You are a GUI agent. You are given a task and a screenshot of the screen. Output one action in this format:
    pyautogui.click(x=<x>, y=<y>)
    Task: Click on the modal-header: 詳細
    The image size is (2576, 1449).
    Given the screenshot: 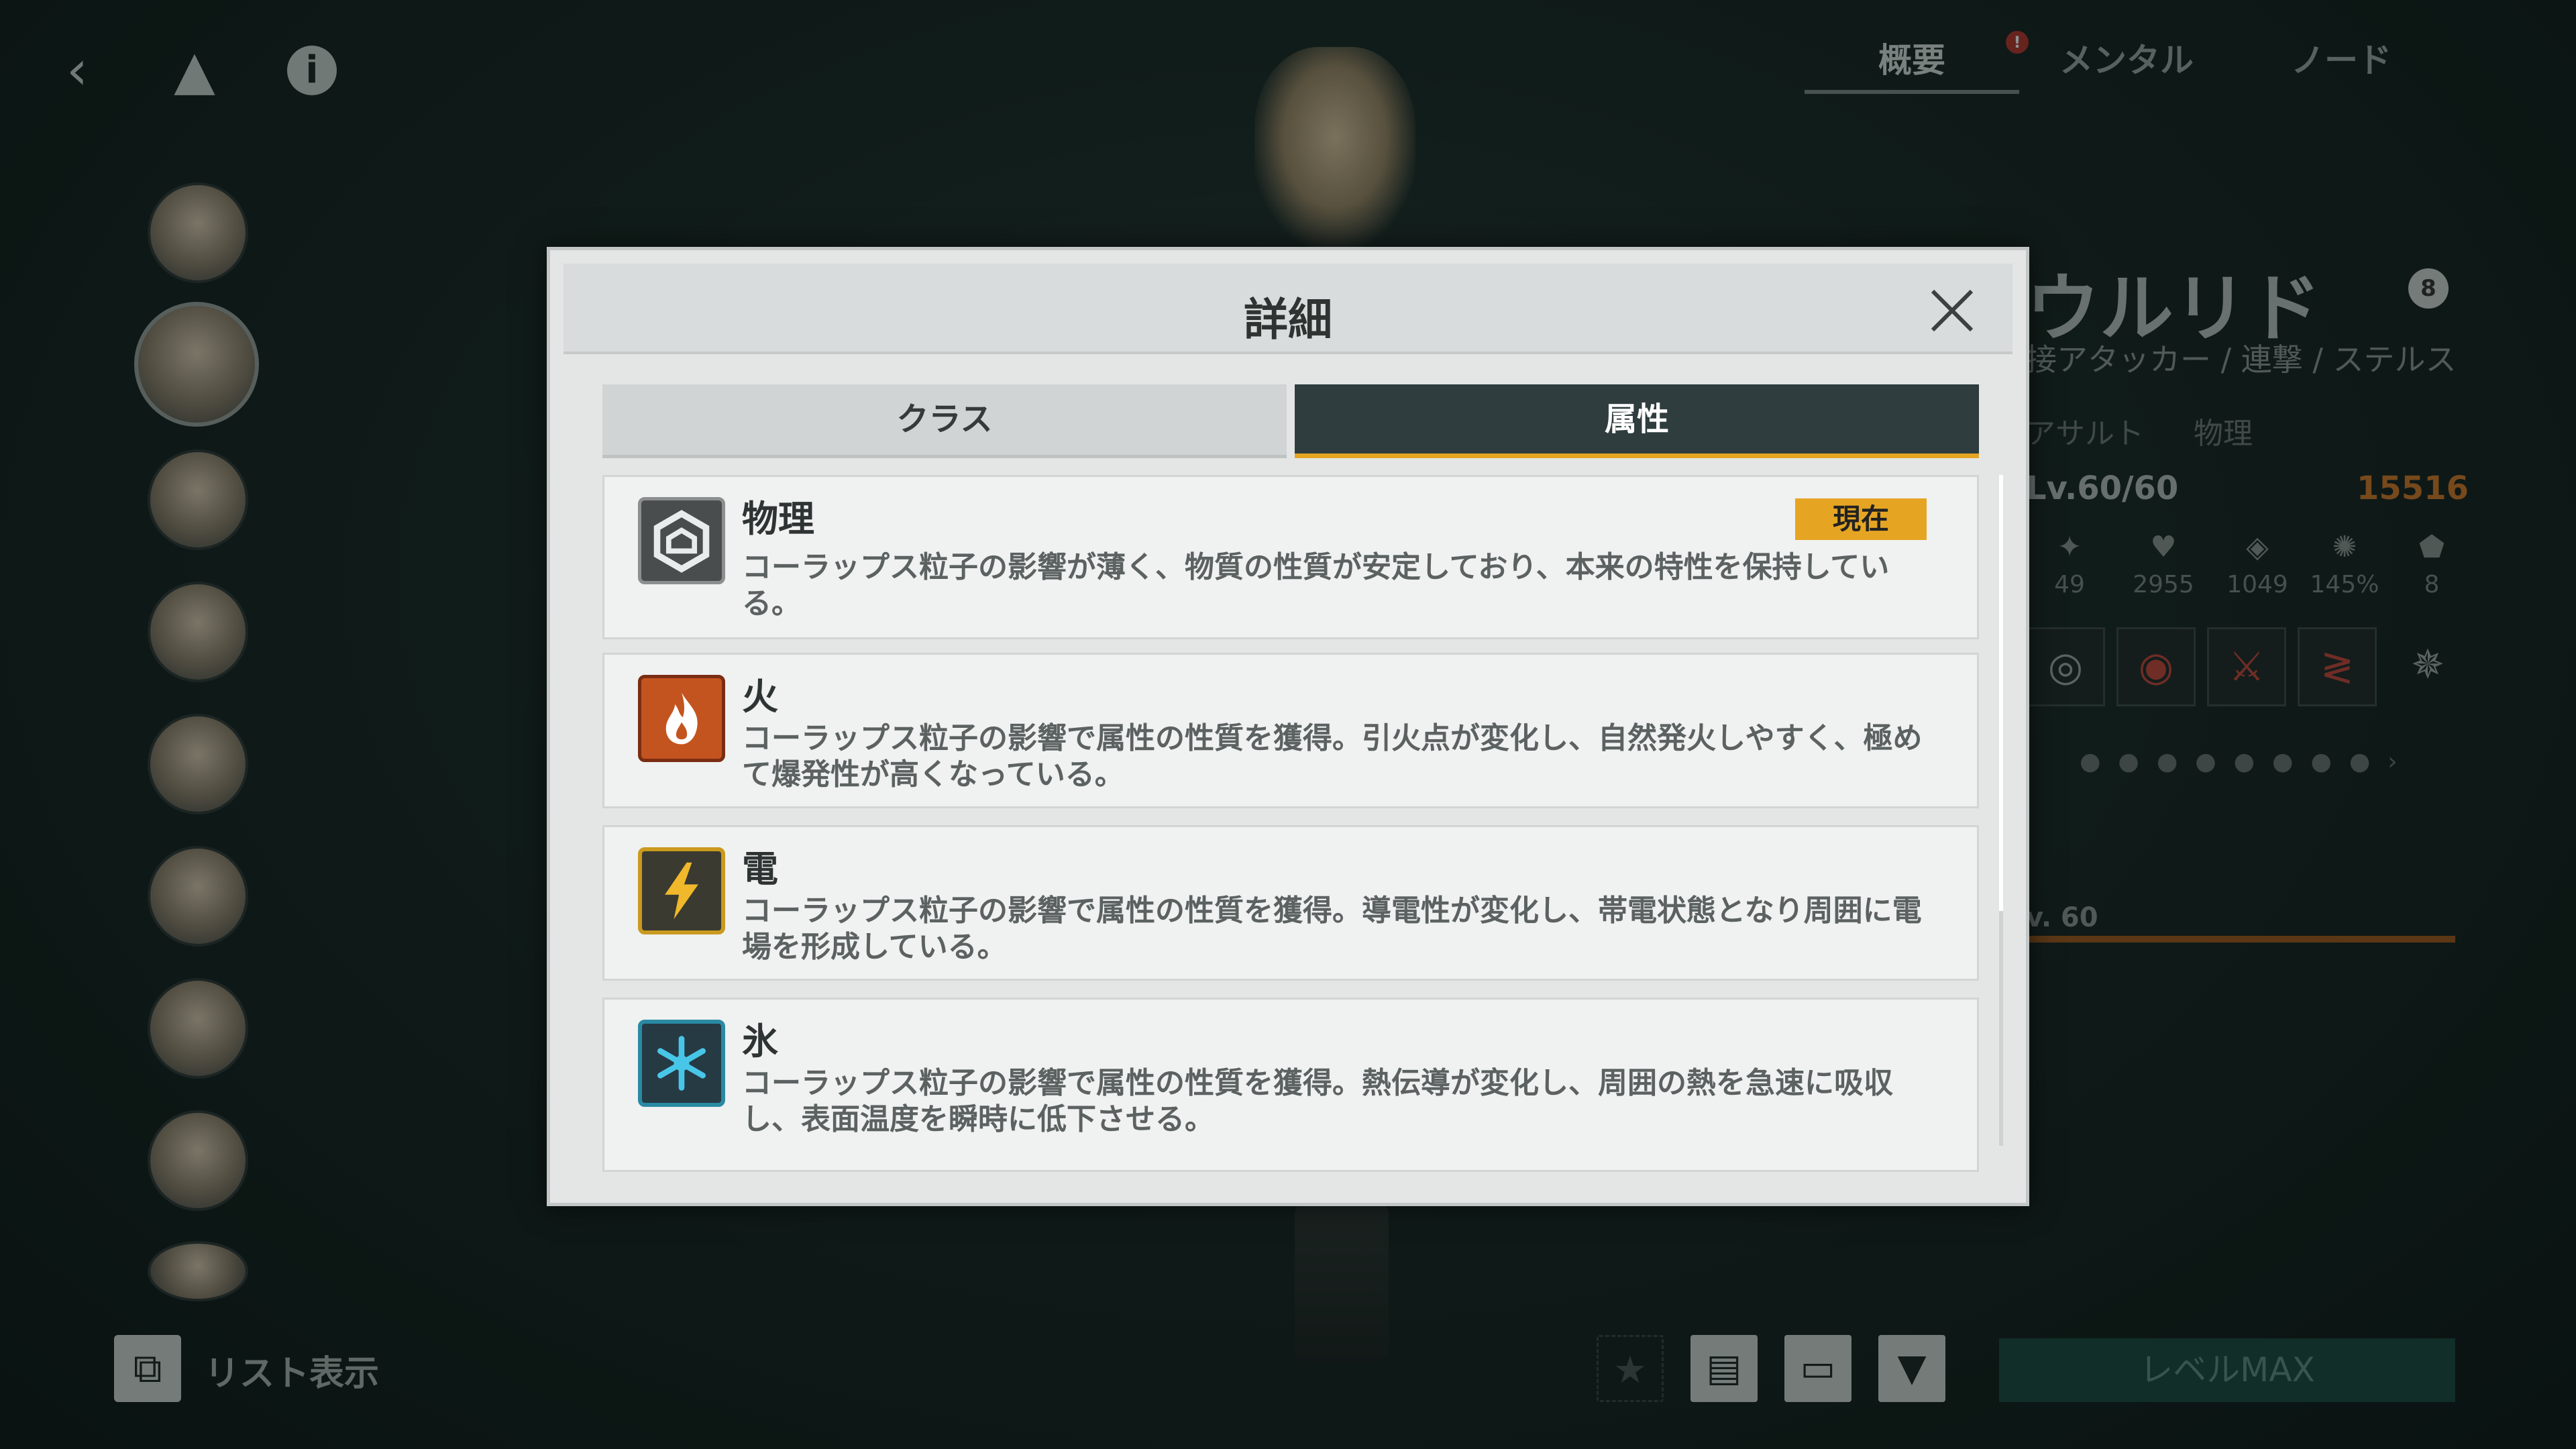 What is the action you would take?
    pyautogui.click(x=1288, y=309)
    